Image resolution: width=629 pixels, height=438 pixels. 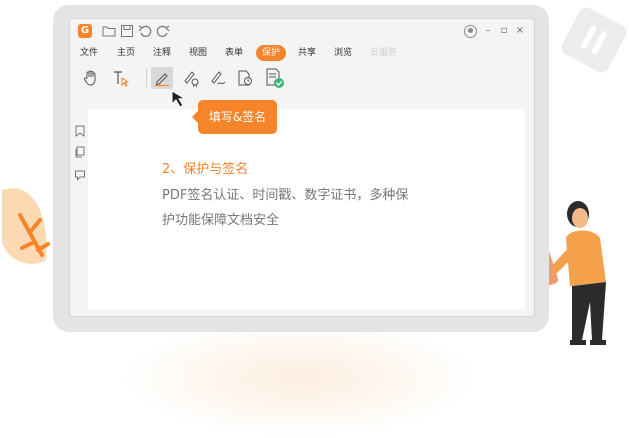 What do you see at coordinates (80, 152) in the screenshot?
I see `pages-icon` at bounding box center [80, 152].